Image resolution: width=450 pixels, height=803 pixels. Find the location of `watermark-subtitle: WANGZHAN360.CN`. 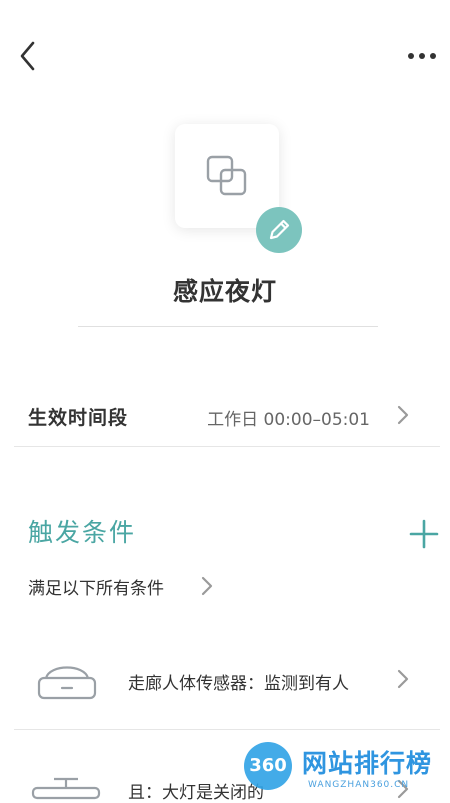

watermark-subtitle: WANGZHAN360.CN is located at coordinates (359, 785).